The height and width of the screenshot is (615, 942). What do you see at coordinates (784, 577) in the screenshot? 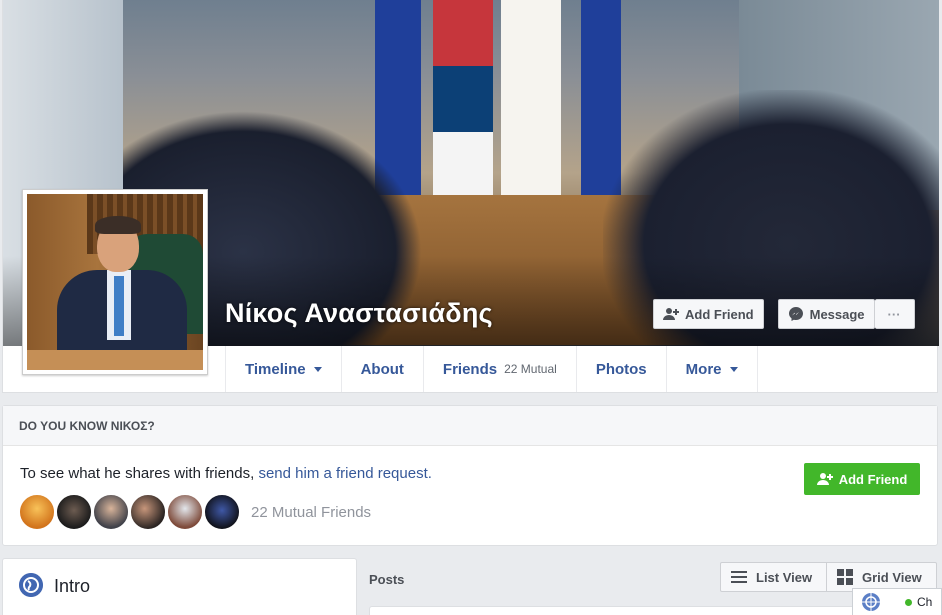
I see `list-view-label: List View` at bounding box center [784, 577].